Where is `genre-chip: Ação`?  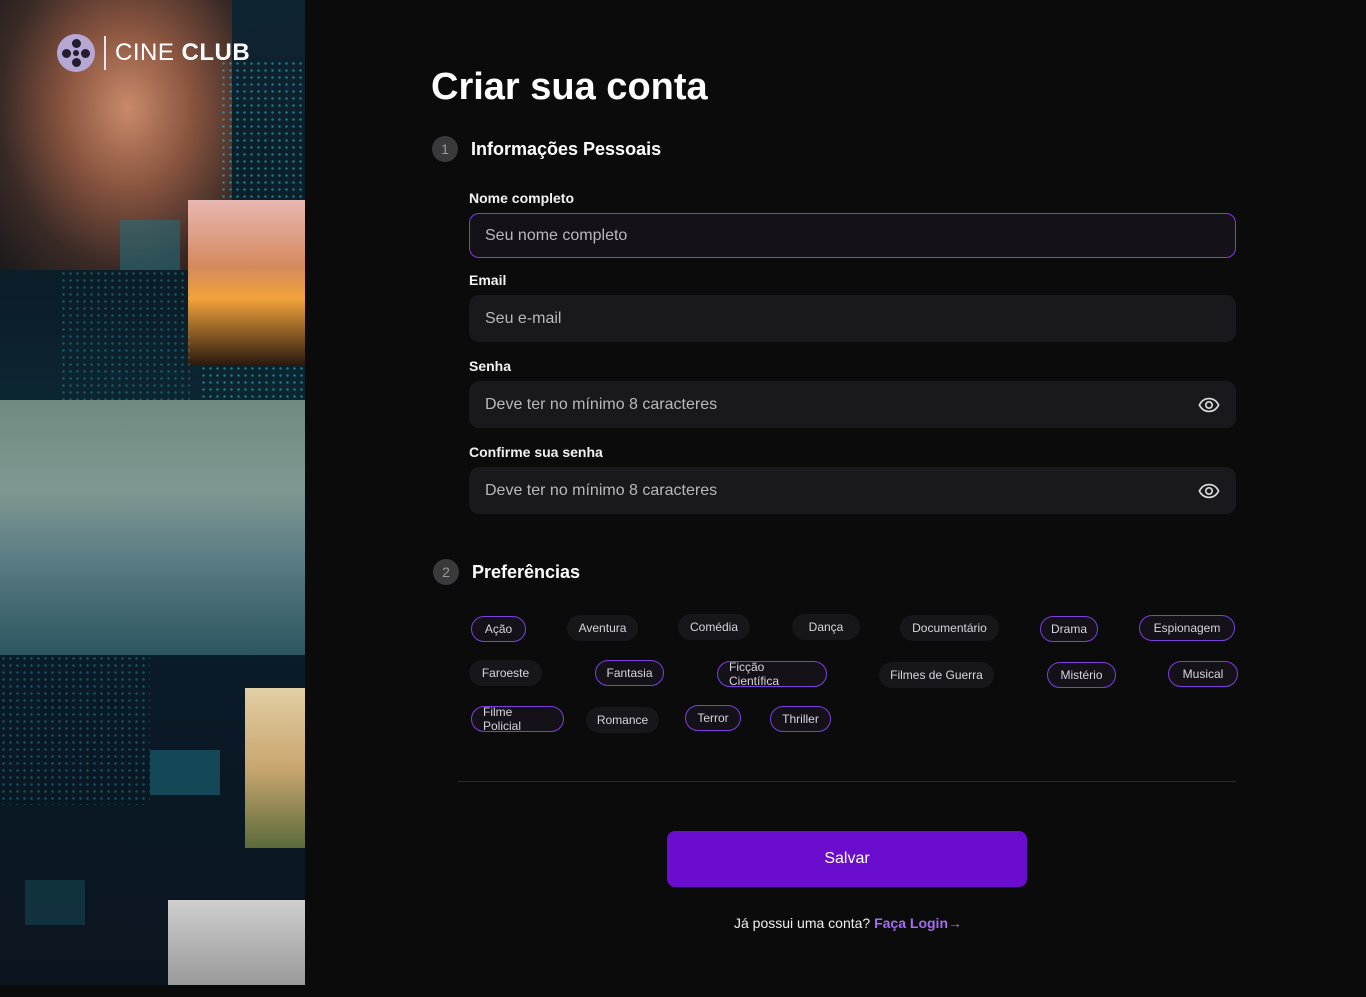
genre-chip: Ação is located at coordinates (498, 629).